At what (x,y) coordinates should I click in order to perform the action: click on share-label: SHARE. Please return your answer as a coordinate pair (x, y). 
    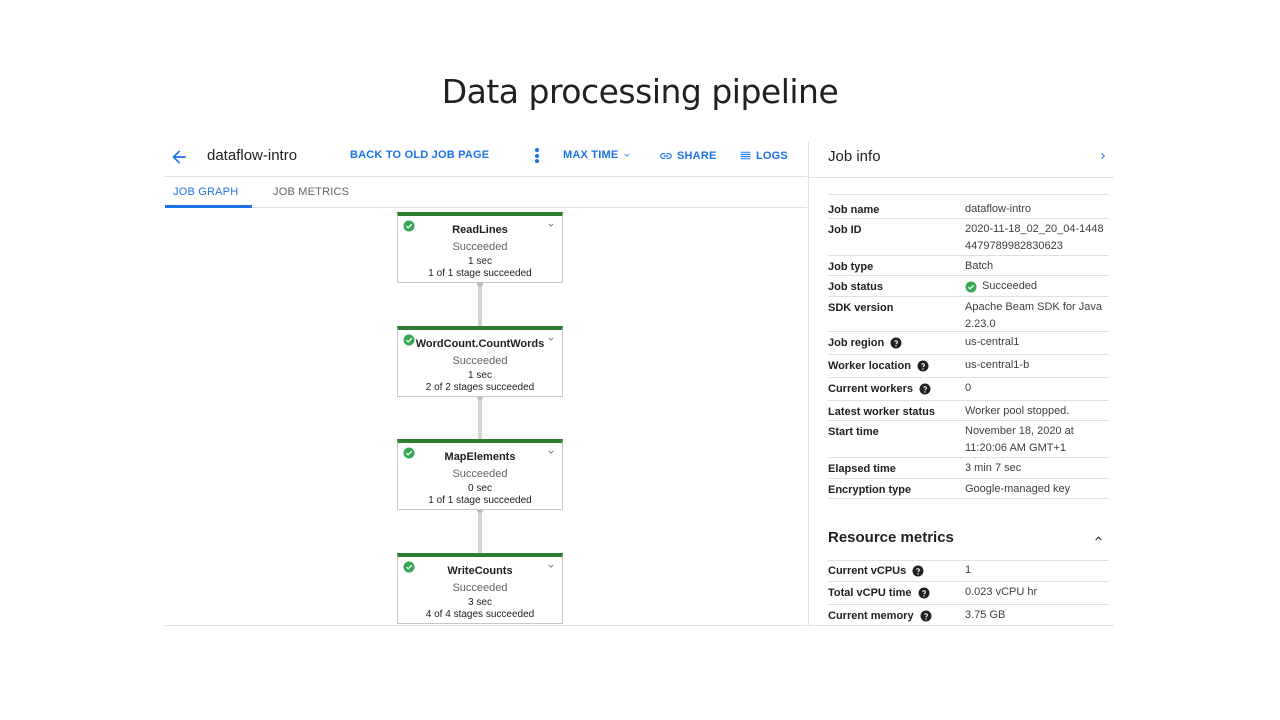
    Looking at the image, I should click on (697, 156).